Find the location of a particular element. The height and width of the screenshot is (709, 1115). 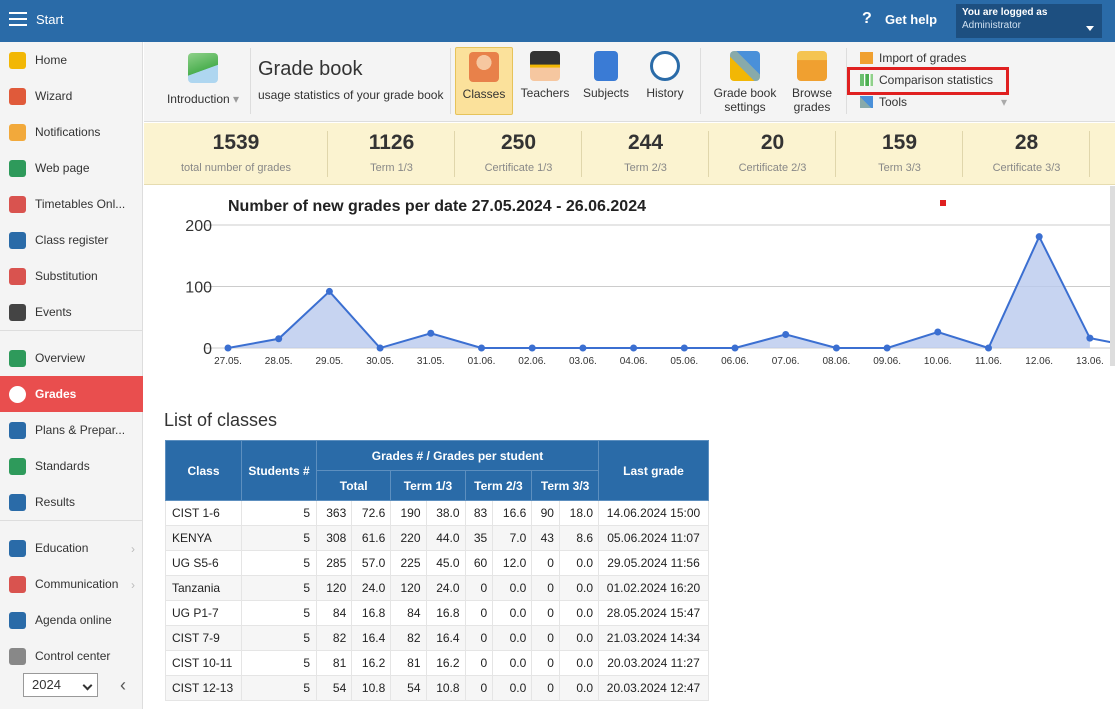

sidebar-item-label: Standards is located at coordinates (62, 466).